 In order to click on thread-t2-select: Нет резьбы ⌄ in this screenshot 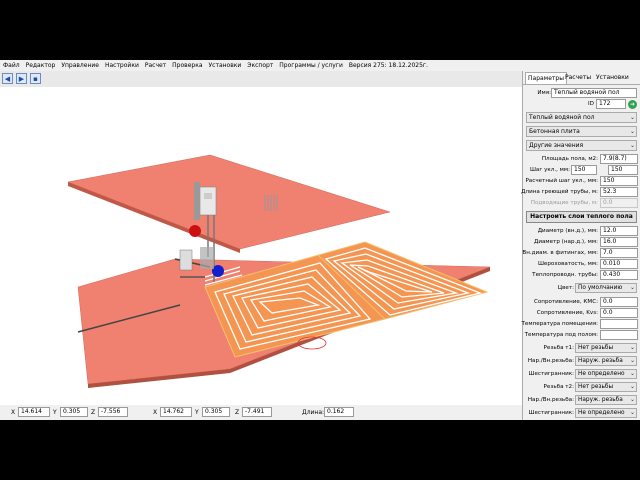, I will do `click(606, 387)`.